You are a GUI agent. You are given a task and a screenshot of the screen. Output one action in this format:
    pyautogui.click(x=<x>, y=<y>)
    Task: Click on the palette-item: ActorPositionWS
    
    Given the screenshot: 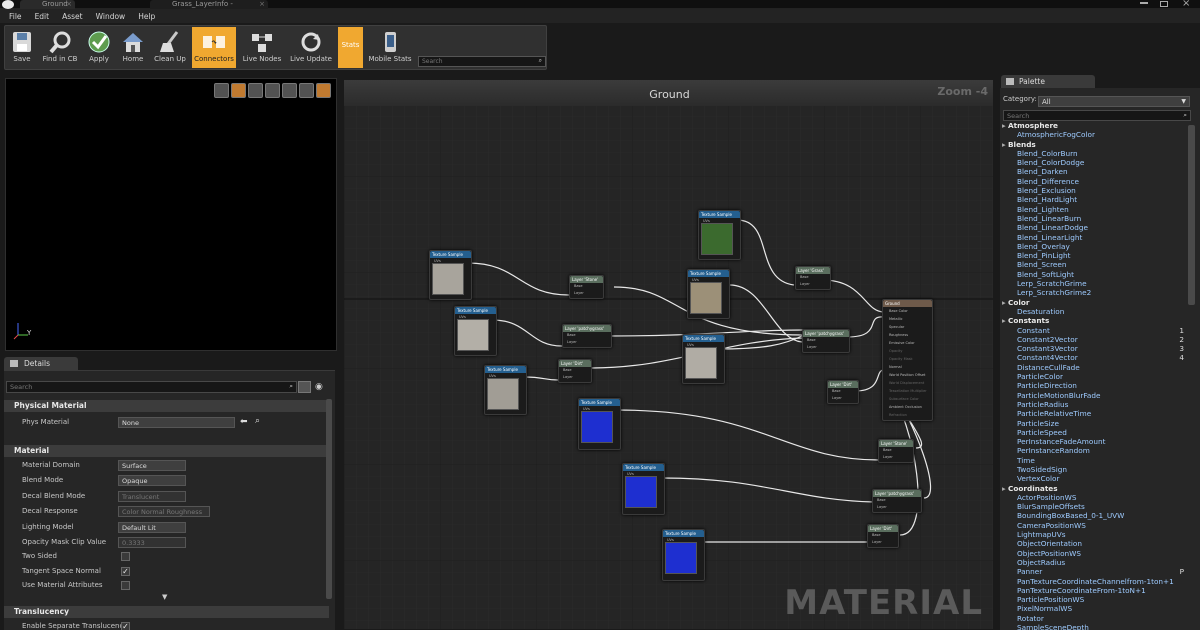 What is the action you would take?
    pyautogui.click(x=1094, y=497)
    